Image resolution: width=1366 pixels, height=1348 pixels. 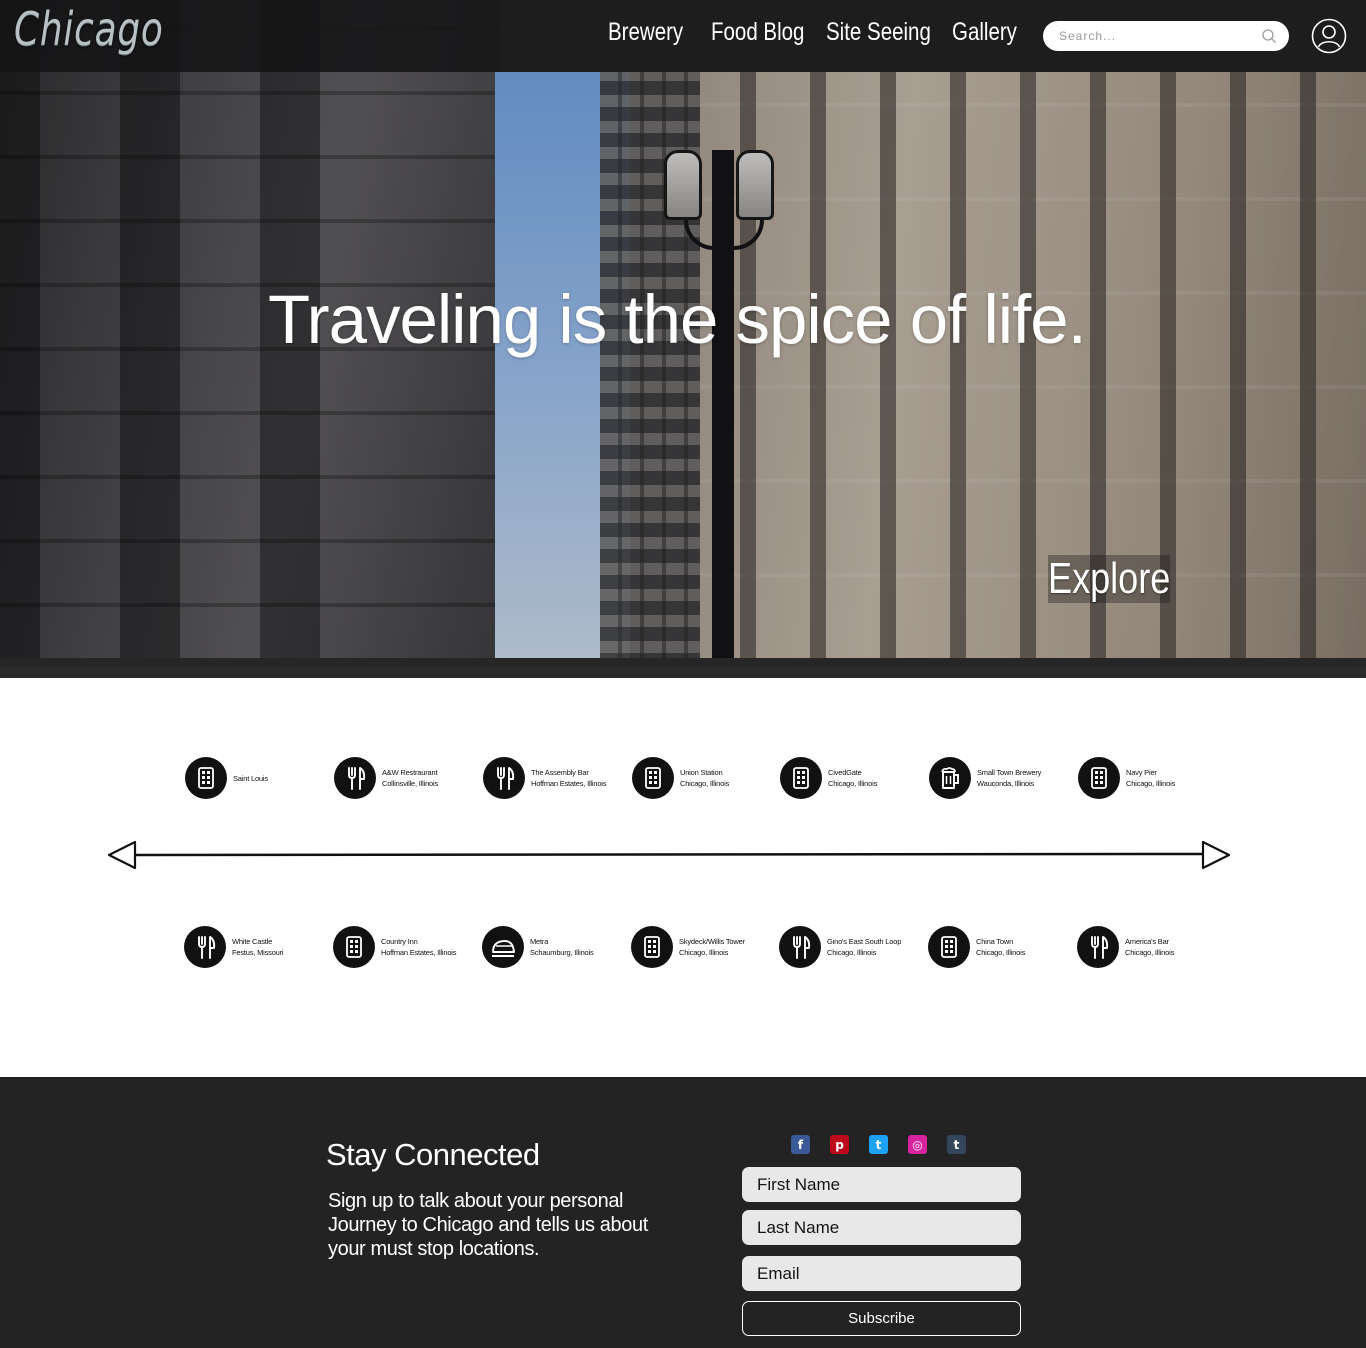 What do you see at coordinates (677, 319) in the screenshot?
I see `hero-tagline: Traveling is the spice of life.` at bounding box center [677, 319].